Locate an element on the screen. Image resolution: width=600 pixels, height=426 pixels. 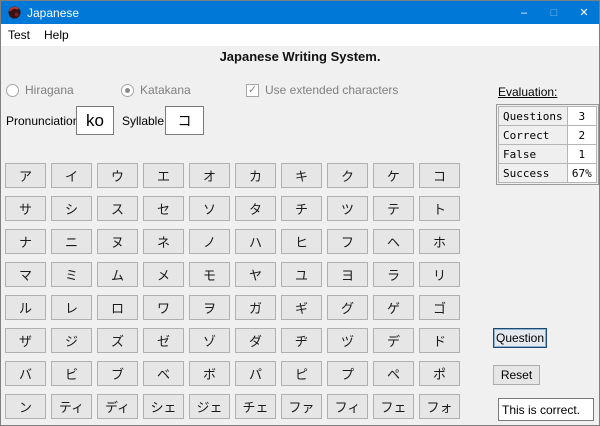
kana-button: タ is located at coordinates (255, 208).